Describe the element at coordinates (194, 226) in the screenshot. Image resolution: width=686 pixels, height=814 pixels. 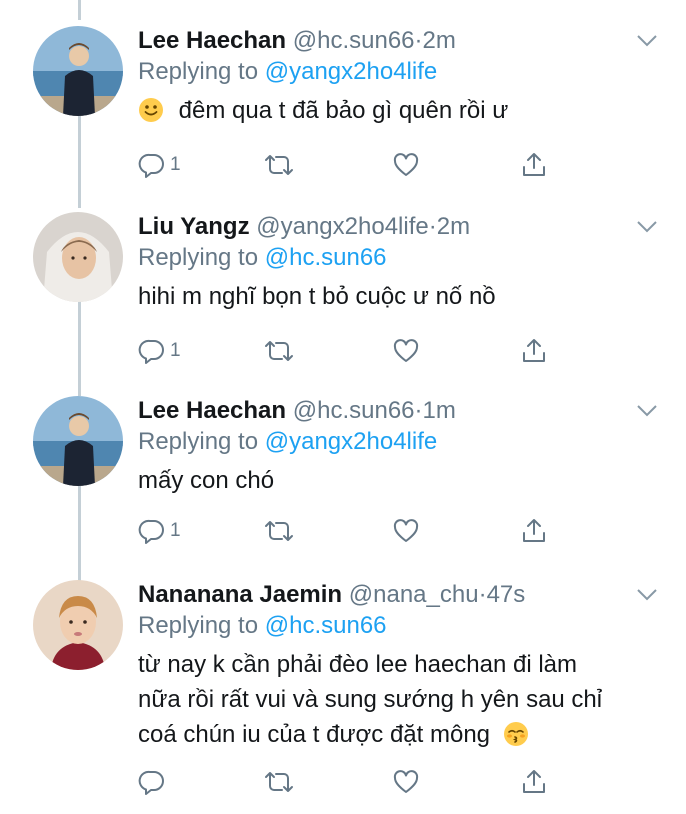
I see `display-name: Liu Yangz` at that location.